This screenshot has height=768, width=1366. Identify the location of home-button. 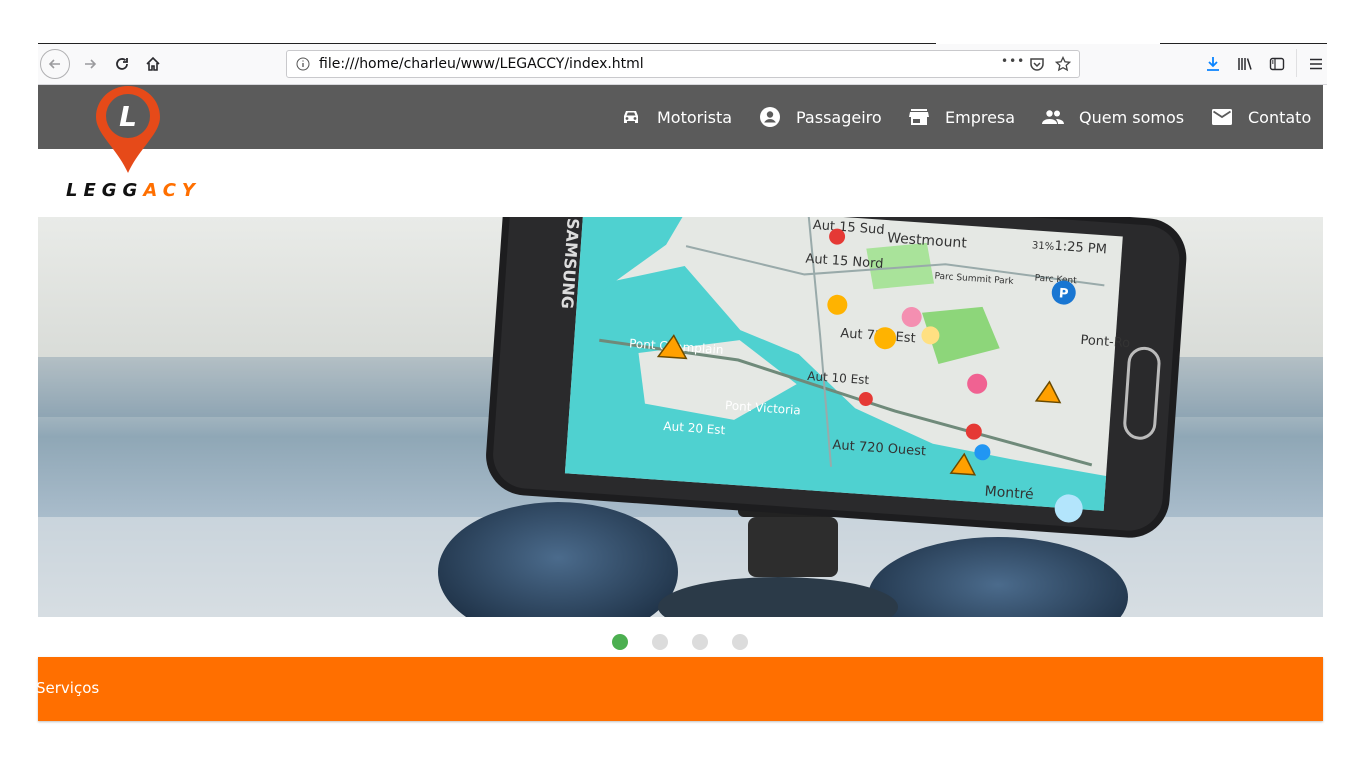
(153, 64).